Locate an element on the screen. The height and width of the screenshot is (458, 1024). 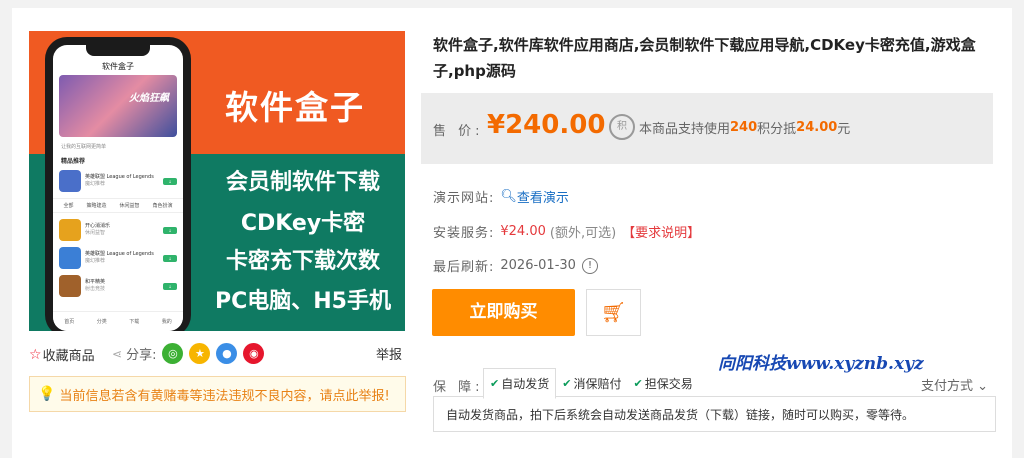
phone-hero-image: 火焰狂飙 is located at coordinates (118, 106).